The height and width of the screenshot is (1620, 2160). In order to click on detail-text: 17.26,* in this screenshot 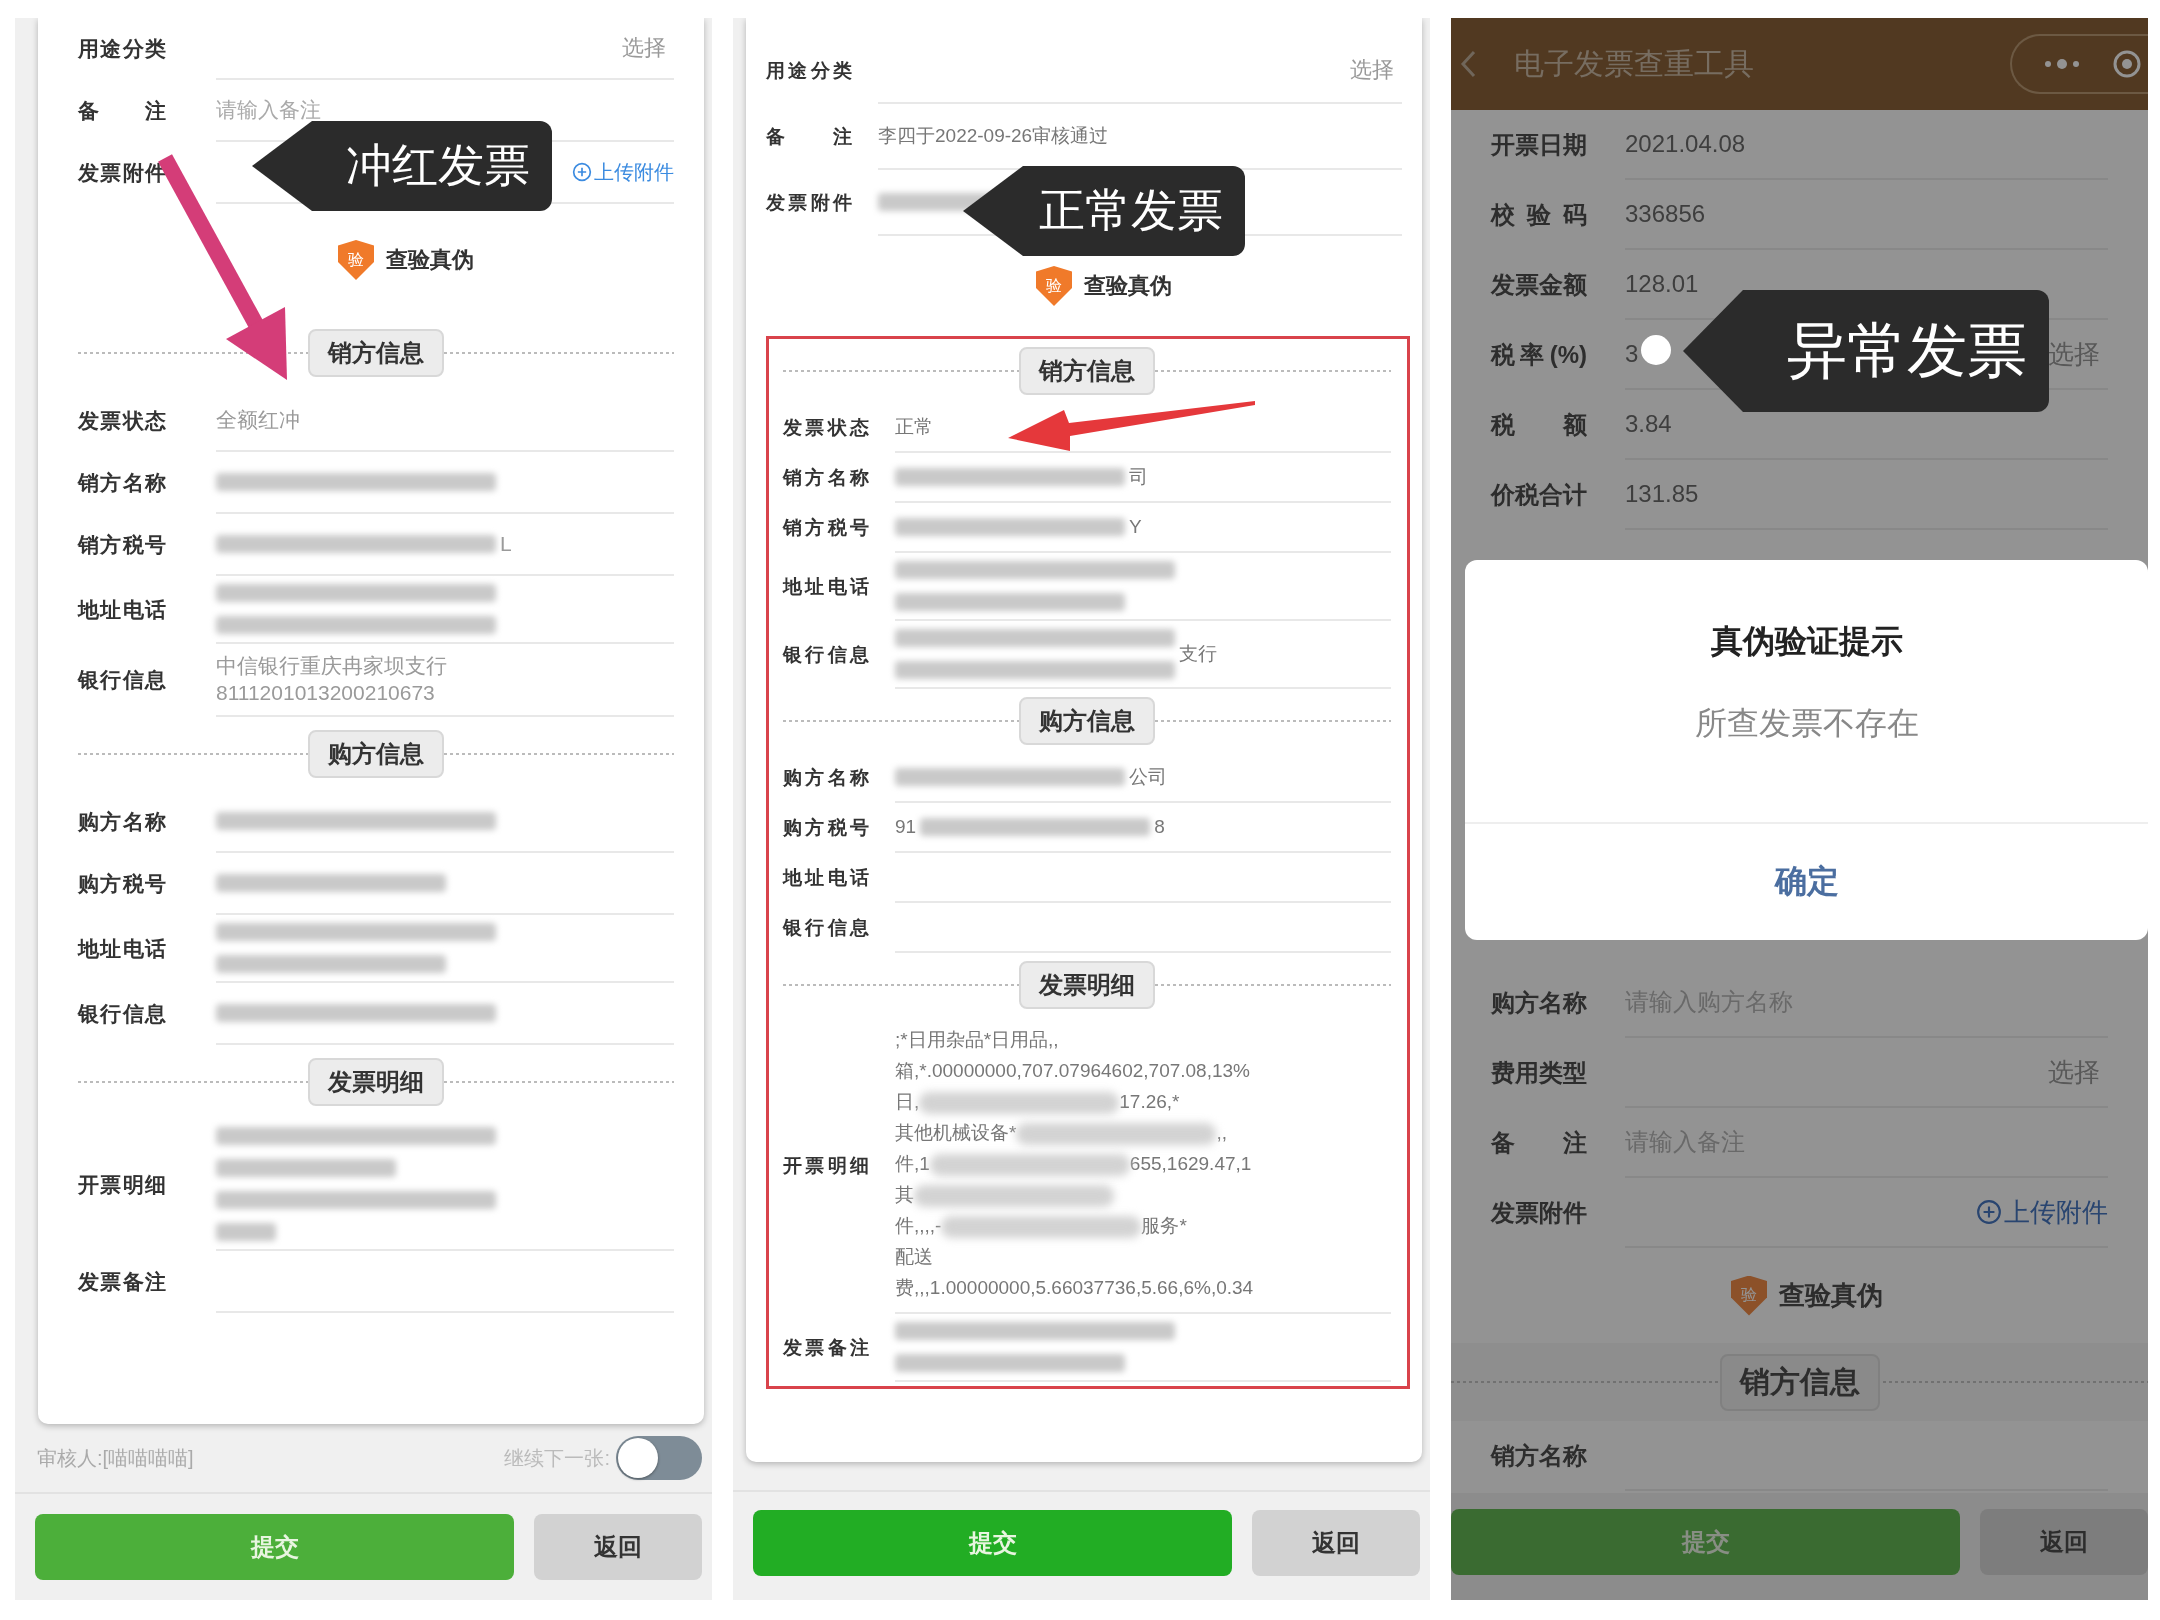, I will do `click(1149, 1102)`.